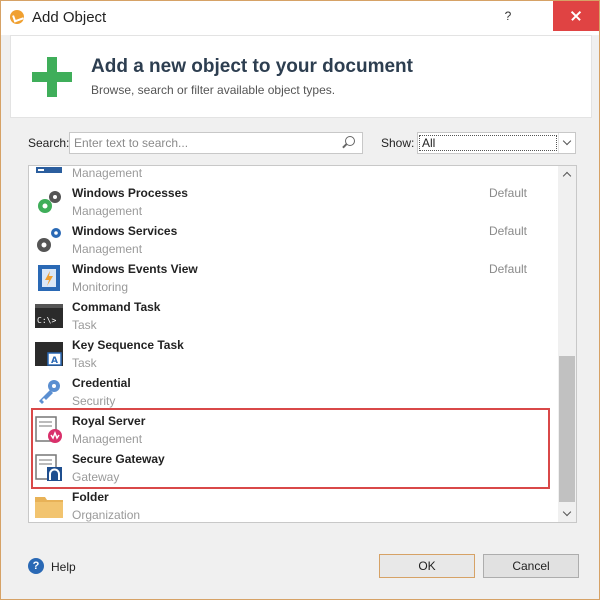 Image resolution: width=600 pixels, height=600 pixels. Describe the element at coordinates (294, 504) in the screenshot. I see `list-item: Folder Organization` at that location.